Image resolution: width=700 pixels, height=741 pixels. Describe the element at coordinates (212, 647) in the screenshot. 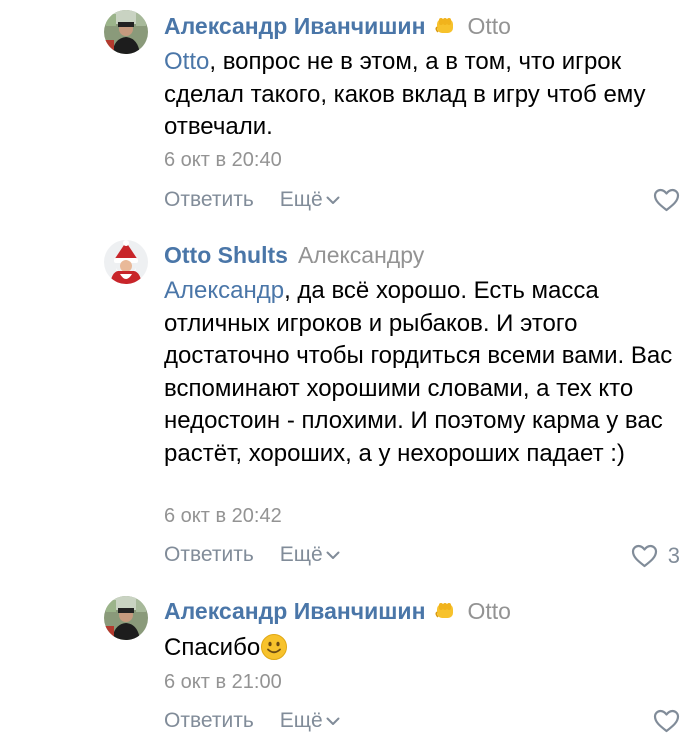

I see `comment-body: Спасибо` at that location.